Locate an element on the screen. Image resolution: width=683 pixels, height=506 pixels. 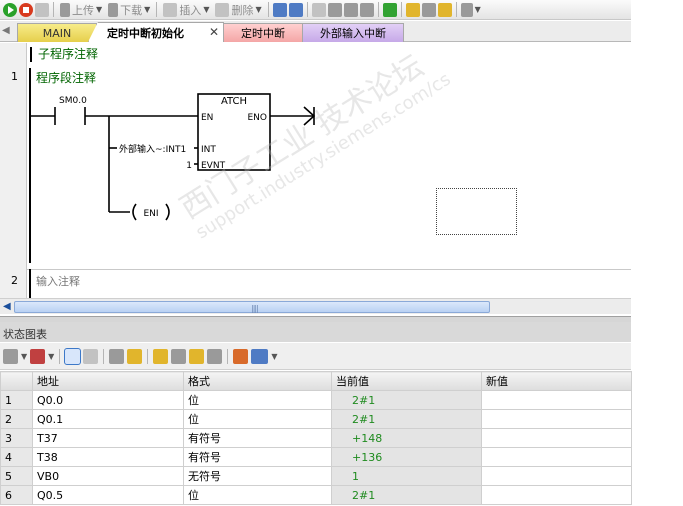
stop-icon is located at coordinates (26, 9).